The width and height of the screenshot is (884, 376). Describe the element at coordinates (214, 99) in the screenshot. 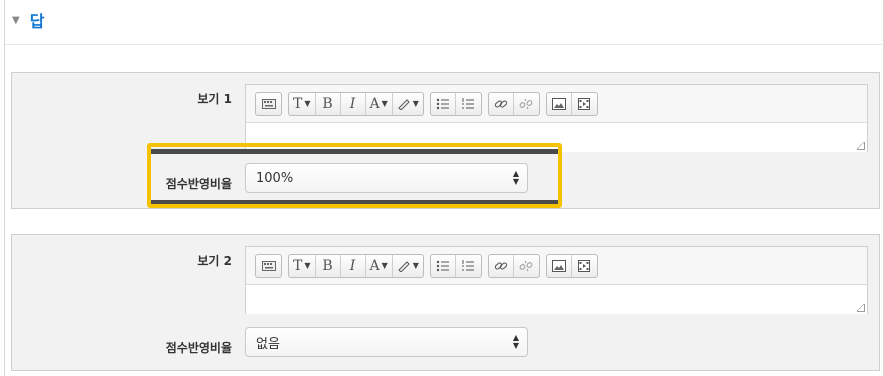

I see `choice-1-label: 보기 1` at that location.